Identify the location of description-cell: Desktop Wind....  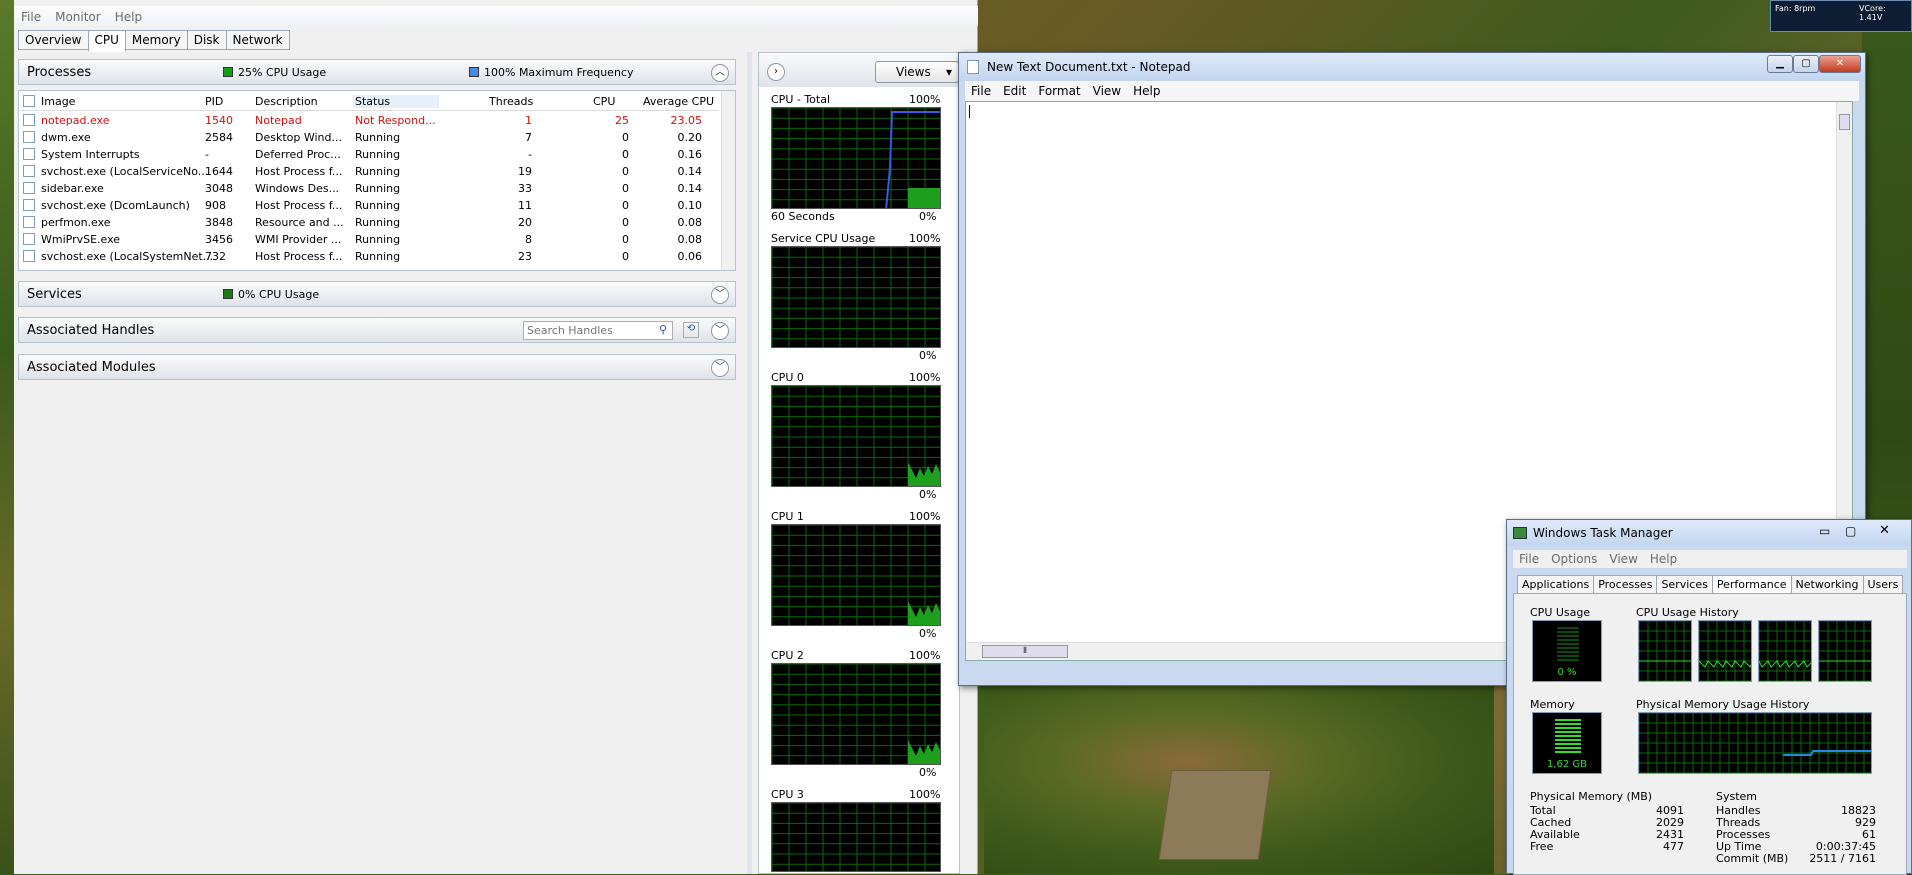
(298, 137).